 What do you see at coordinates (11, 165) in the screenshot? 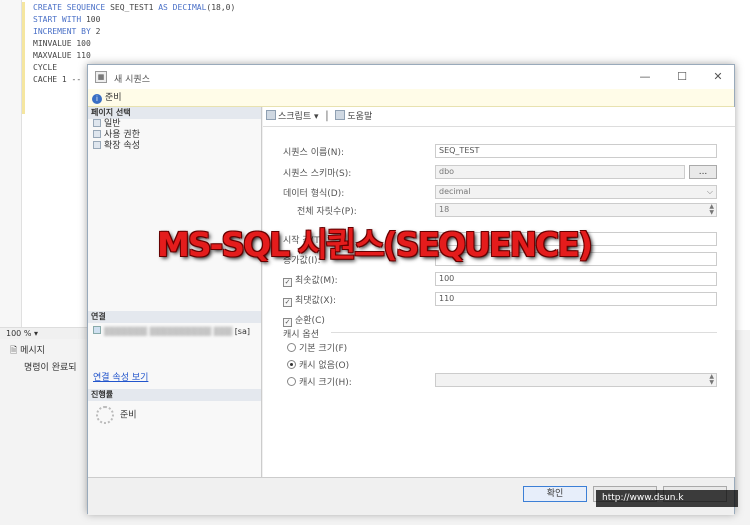
I see `editor-gutter` at bounding box center [11, 165].